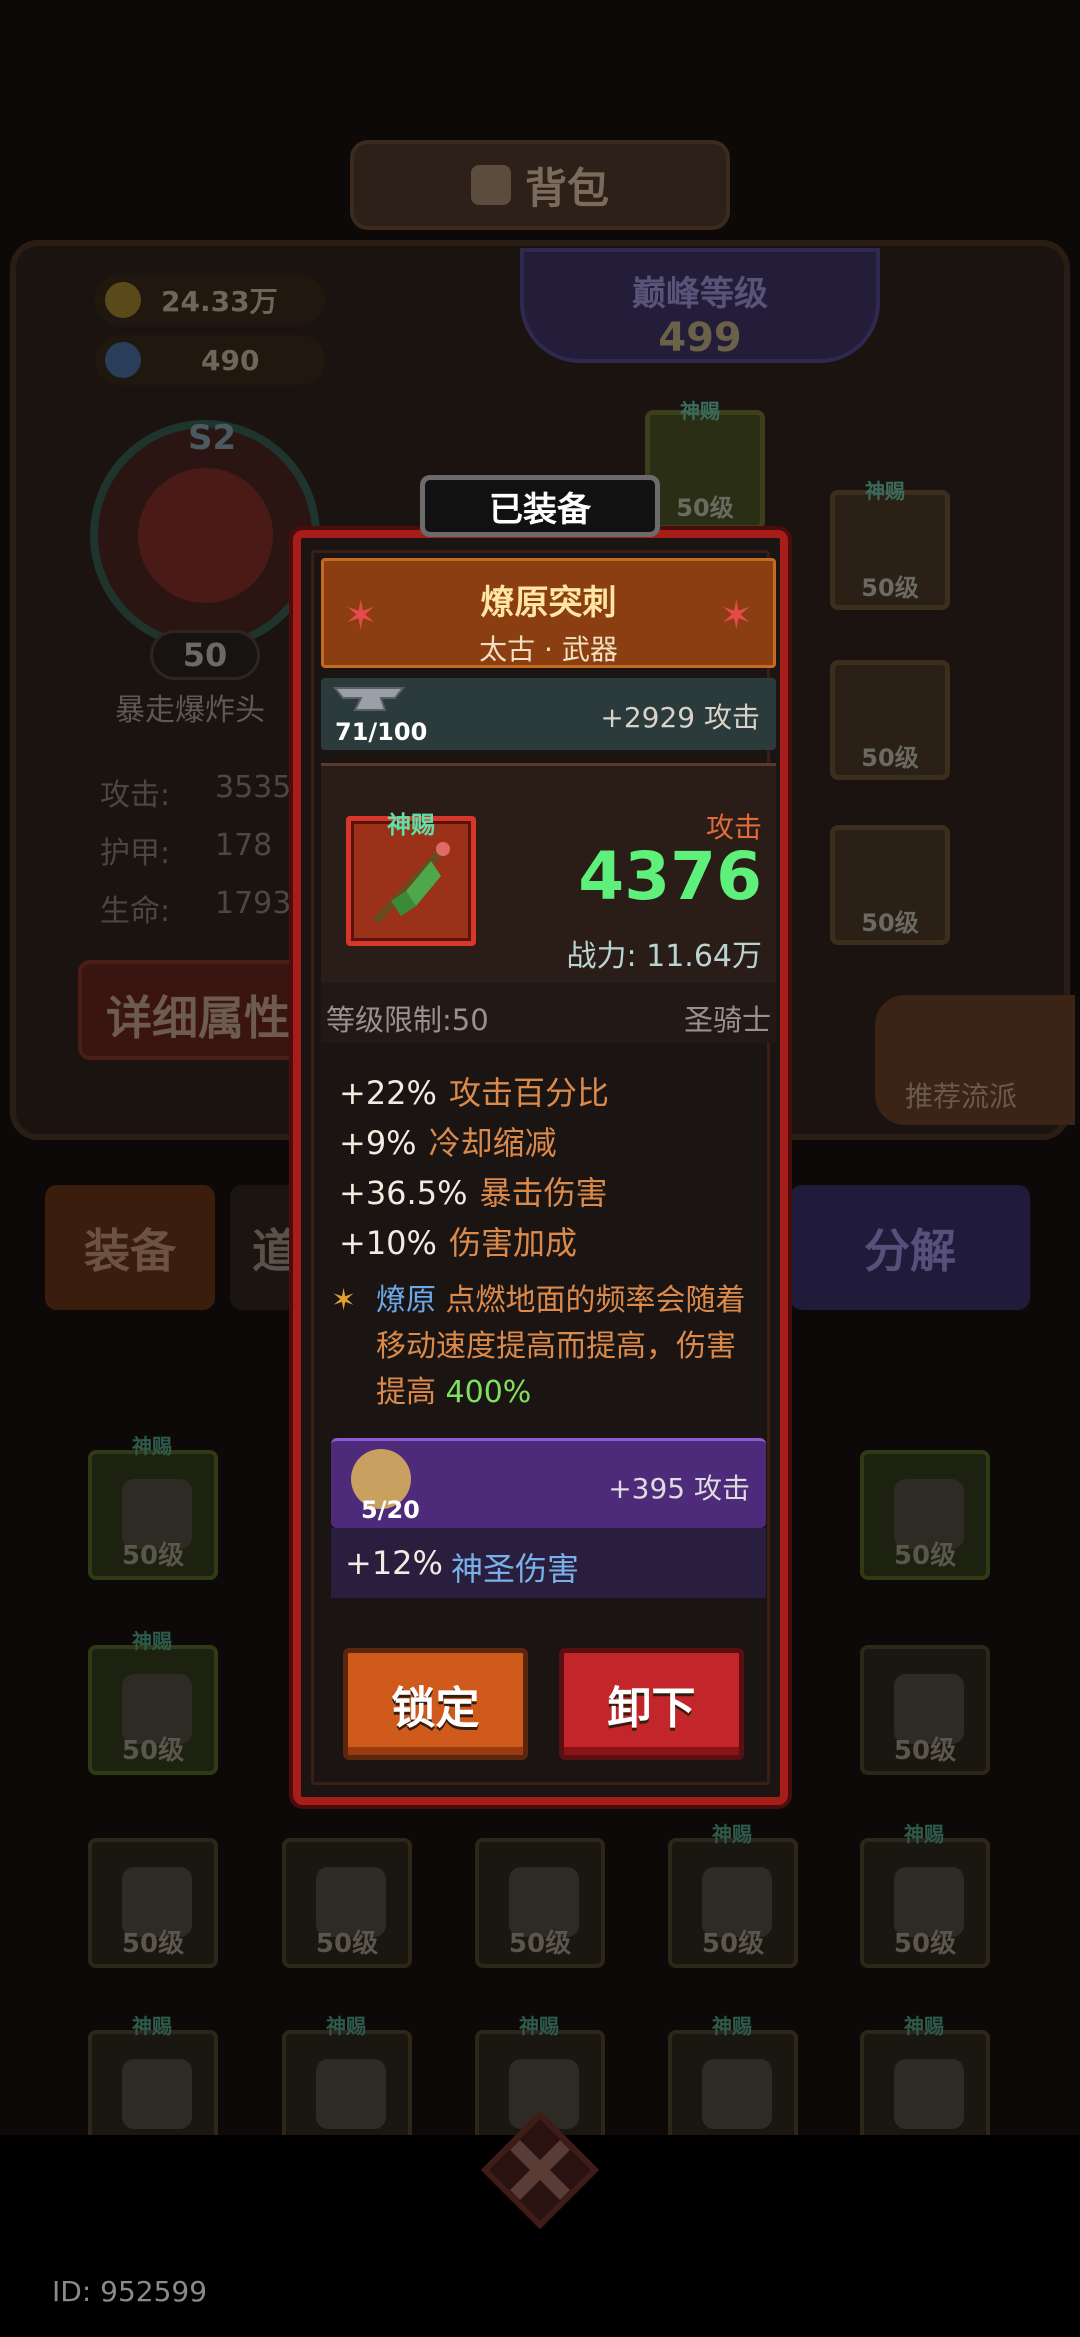  What do you see at coordinates (406, 1300) in the screenshot?
I see `effect-keyword: 燎原` at bounding box center [406, 1300].